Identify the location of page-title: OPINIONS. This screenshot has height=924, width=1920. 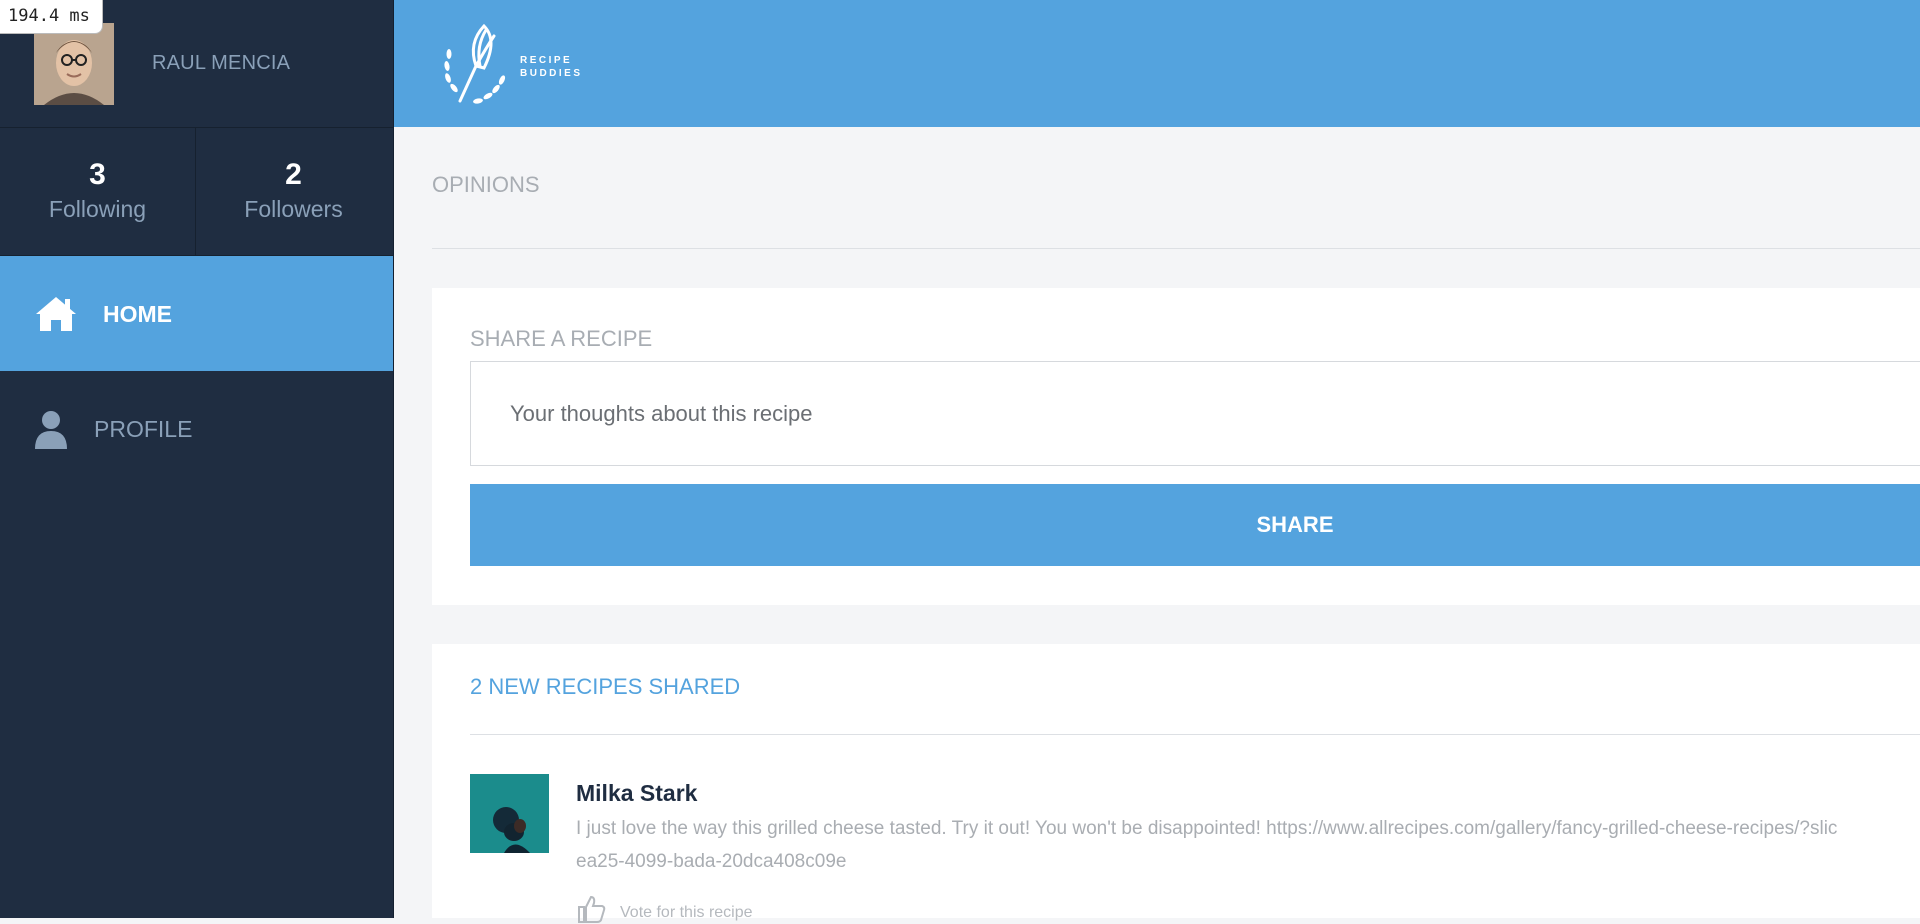
(486, 184).